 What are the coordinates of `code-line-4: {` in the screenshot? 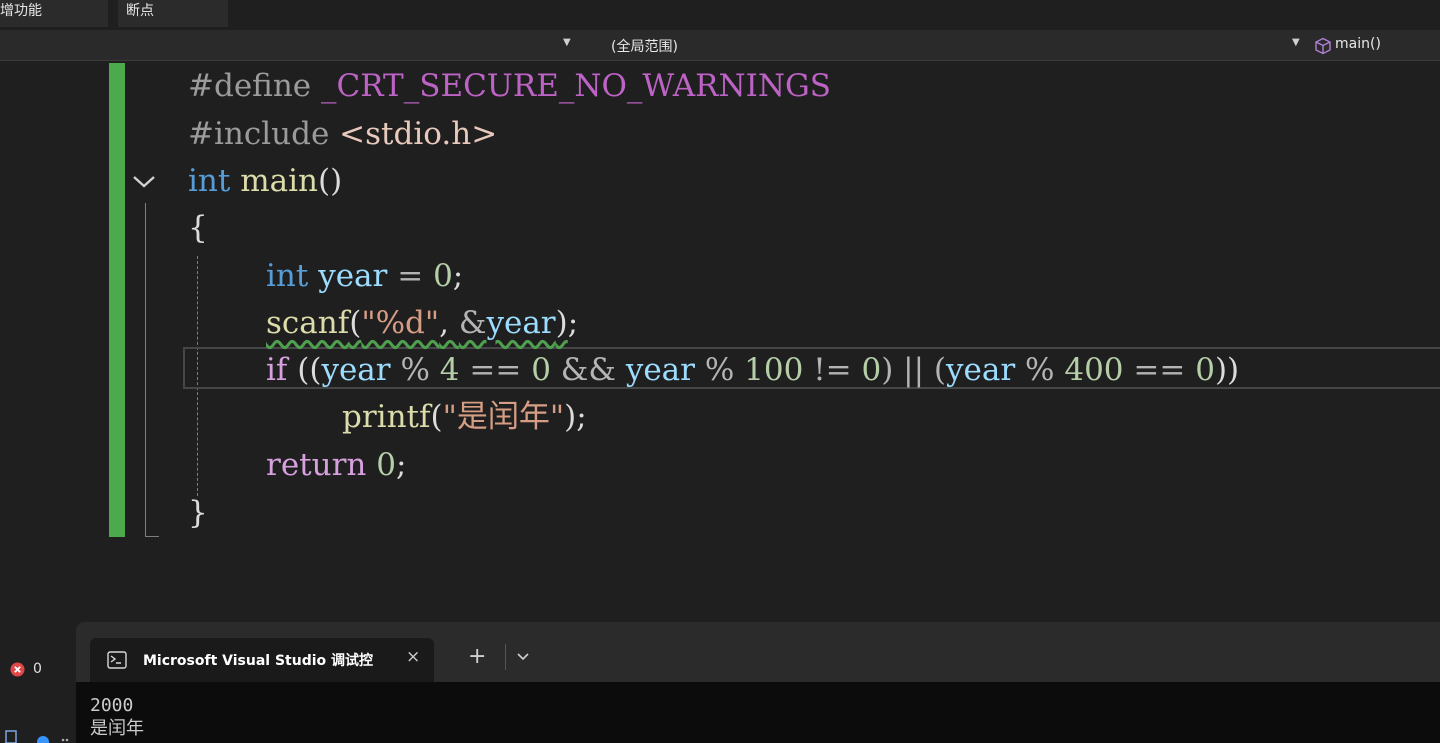 It's located at (198, 228).